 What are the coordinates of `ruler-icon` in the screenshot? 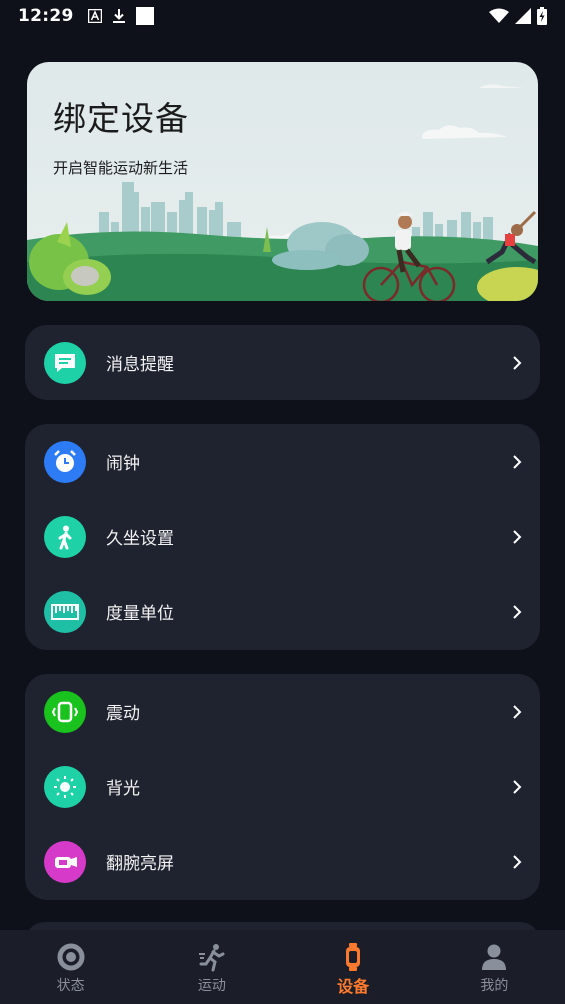 It's located at (65, 611).